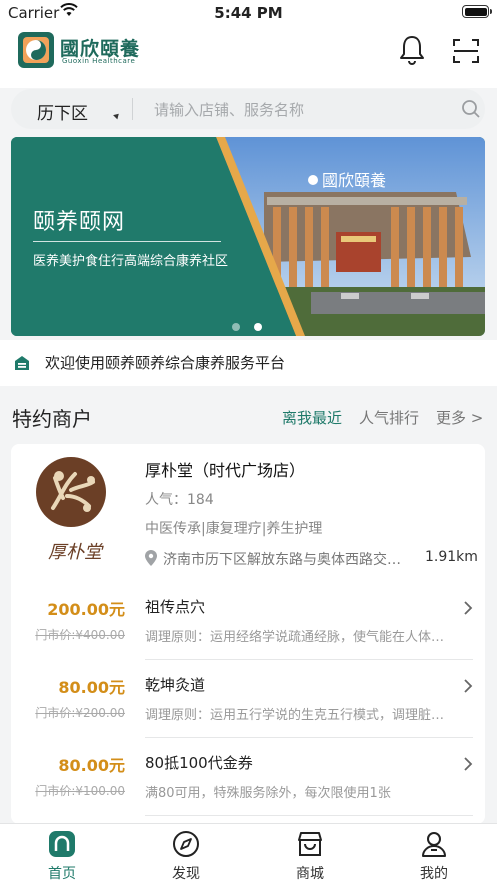 The image size is (497, 883). Describe the element at coordinates (22, 363) in the screenshot. I see `notice-icon` at that location.